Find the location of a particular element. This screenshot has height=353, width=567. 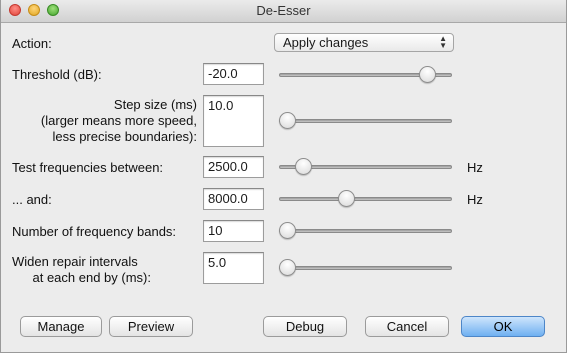

minimize-icon is located at coordinates (34, 10).